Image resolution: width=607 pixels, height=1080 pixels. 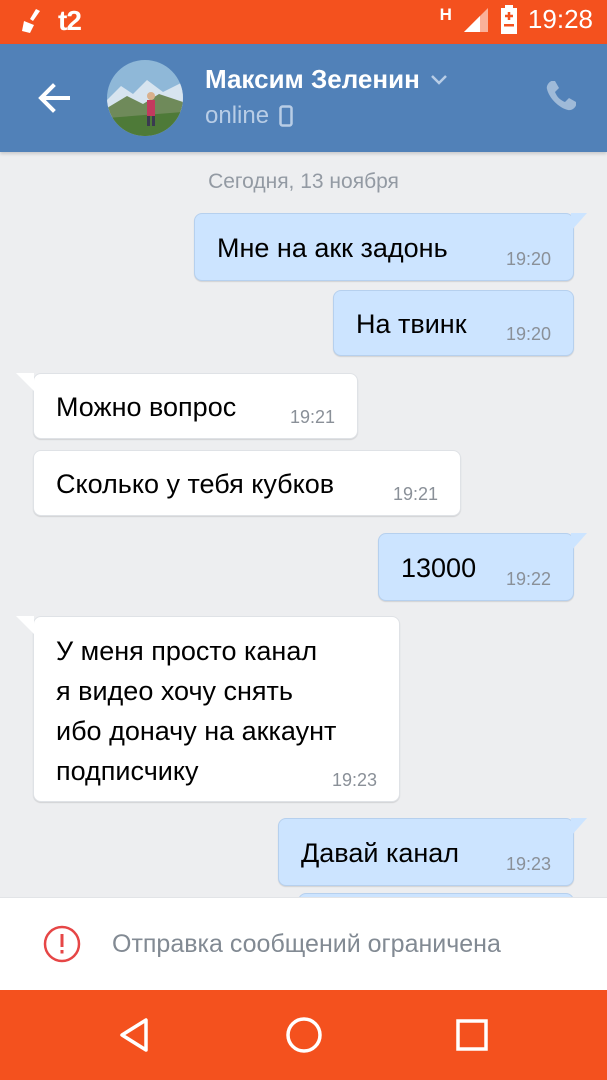 What do you see at coordinates (303, 98) in the screenshot?
I see `chat-header: Максим Зеленин online` at bounding box center [303, 98].